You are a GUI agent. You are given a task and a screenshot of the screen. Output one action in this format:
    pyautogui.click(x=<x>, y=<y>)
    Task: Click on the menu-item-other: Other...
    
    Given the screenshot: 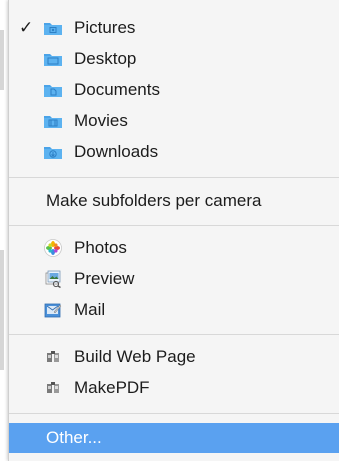 What is the action you would take?
    pyautogui.click(x=174, y=438)
    